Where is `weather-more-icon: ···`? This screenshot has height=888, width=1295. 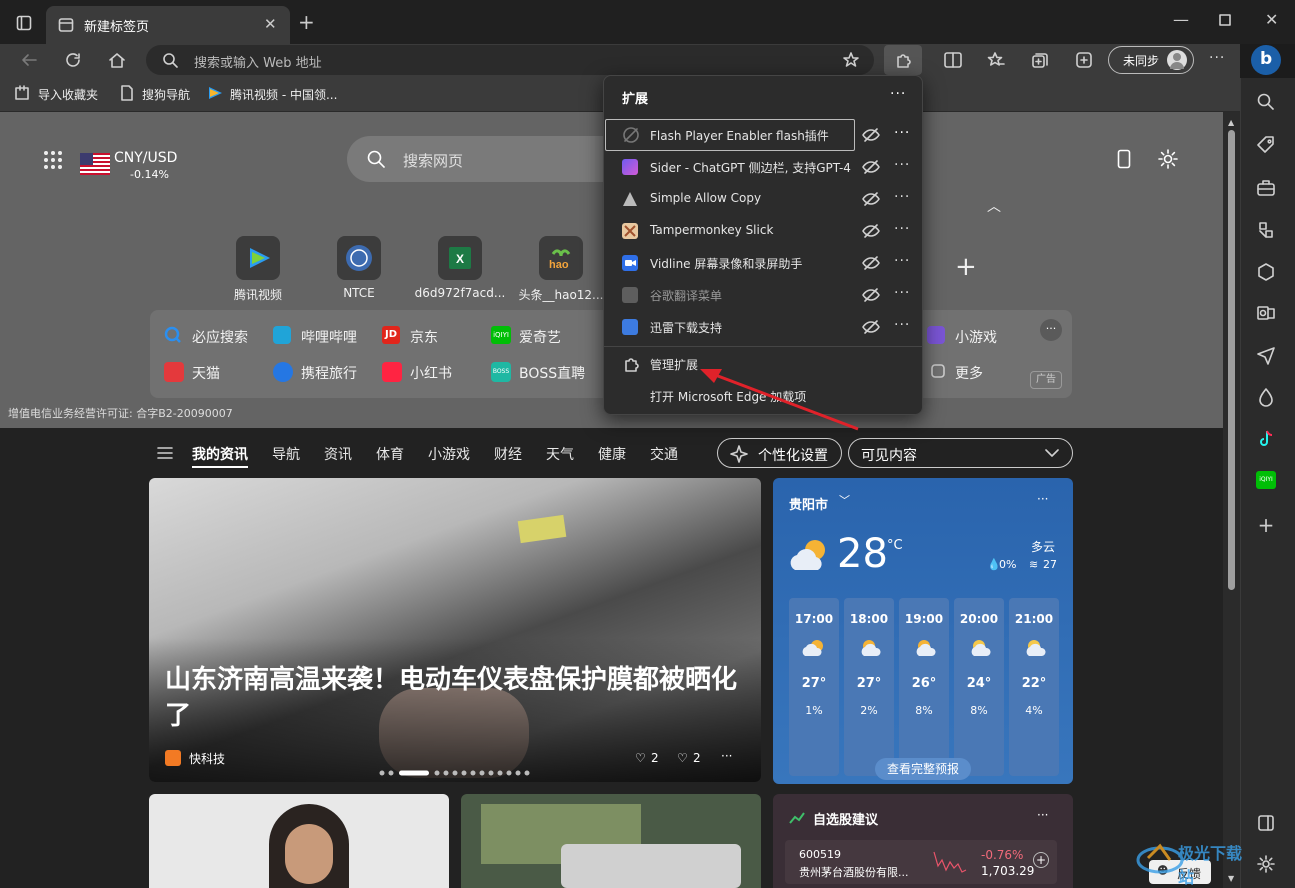
weather-more-icon: ··· is located at coordinates (1042, 499).